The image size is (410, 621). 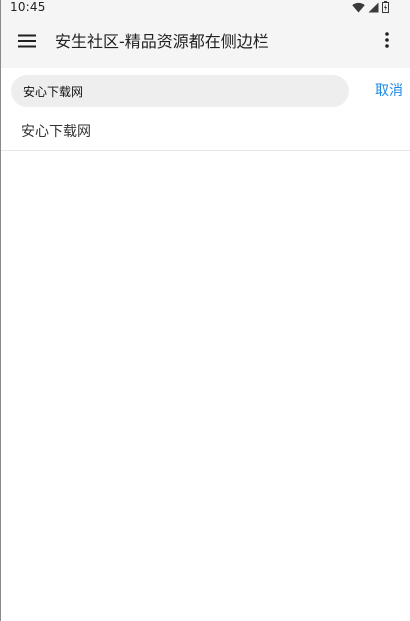 I want to click on more-vertical-icon, so click(x=387, y=42).